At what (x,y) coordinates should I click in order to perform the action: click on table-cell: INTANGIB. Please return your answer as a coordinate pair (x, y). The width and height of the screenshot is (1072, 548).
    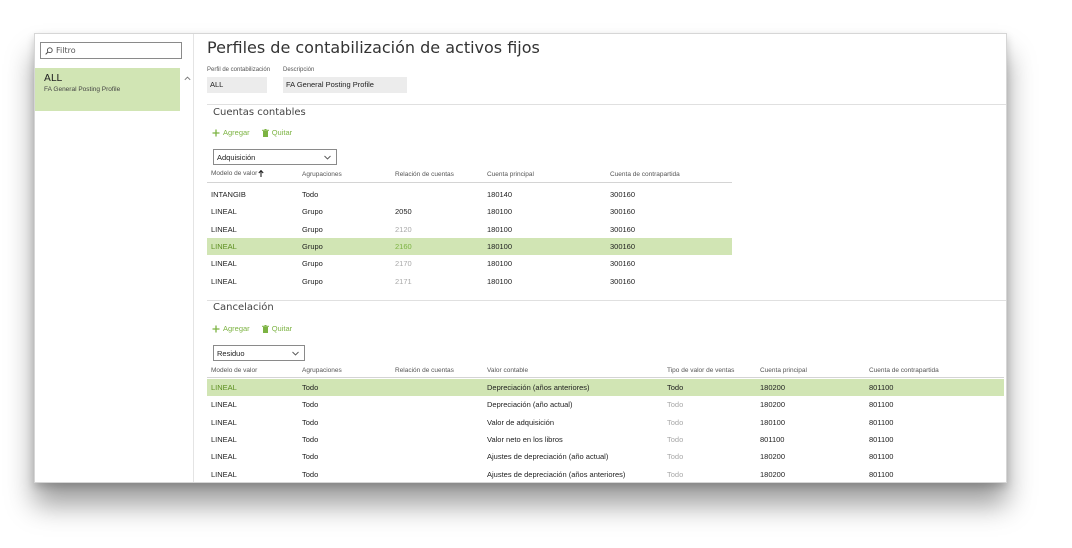
    Looking at the image, I should click on (228, 194).